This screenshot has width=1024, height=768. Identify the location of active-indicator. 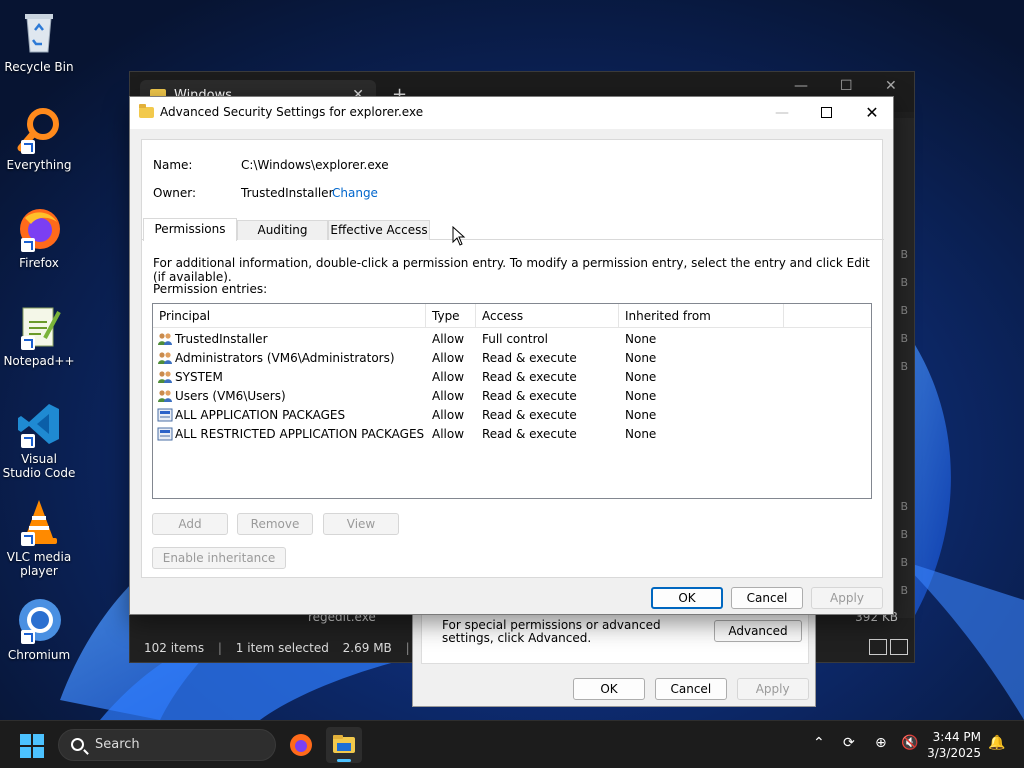
(344, 760).